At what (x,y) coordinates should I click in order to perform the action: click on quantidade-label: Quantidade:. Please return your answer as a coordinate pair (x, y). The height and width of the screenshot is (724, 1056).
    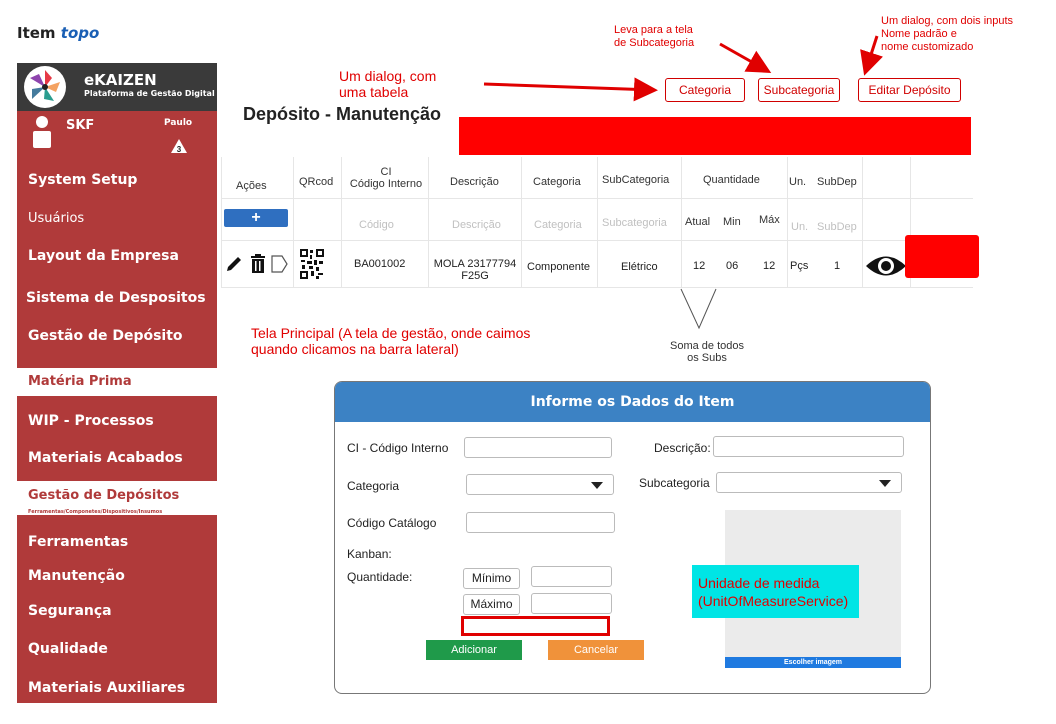
    Looking at the image, I should click on (380, 577).